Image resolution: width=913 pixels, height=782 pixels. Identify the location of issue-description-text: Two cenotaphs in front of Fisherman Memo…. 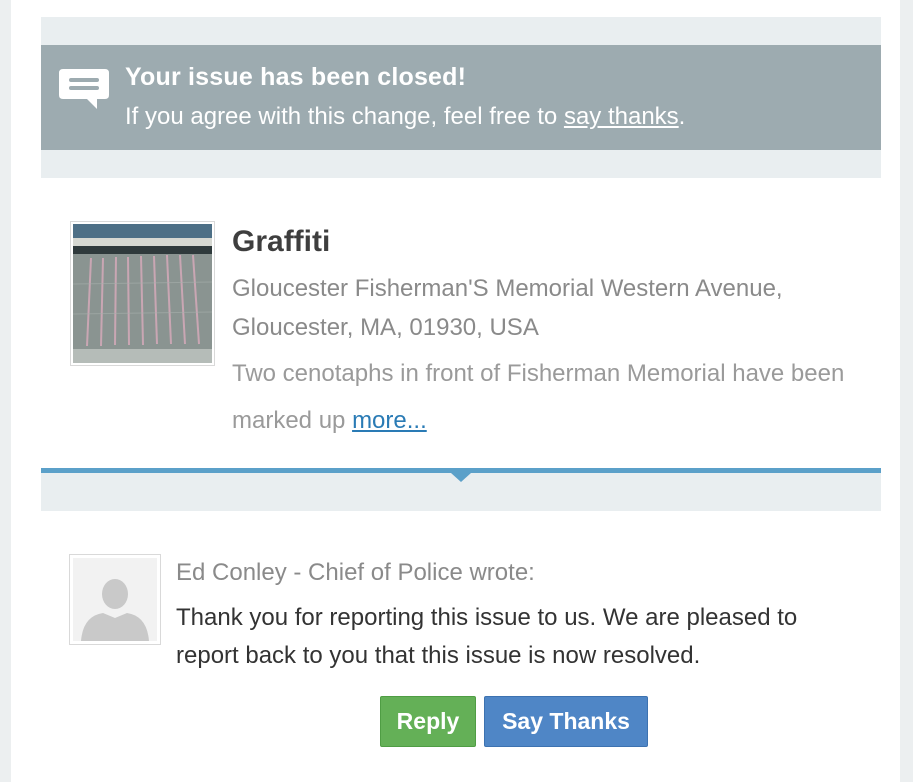
(538, 397).